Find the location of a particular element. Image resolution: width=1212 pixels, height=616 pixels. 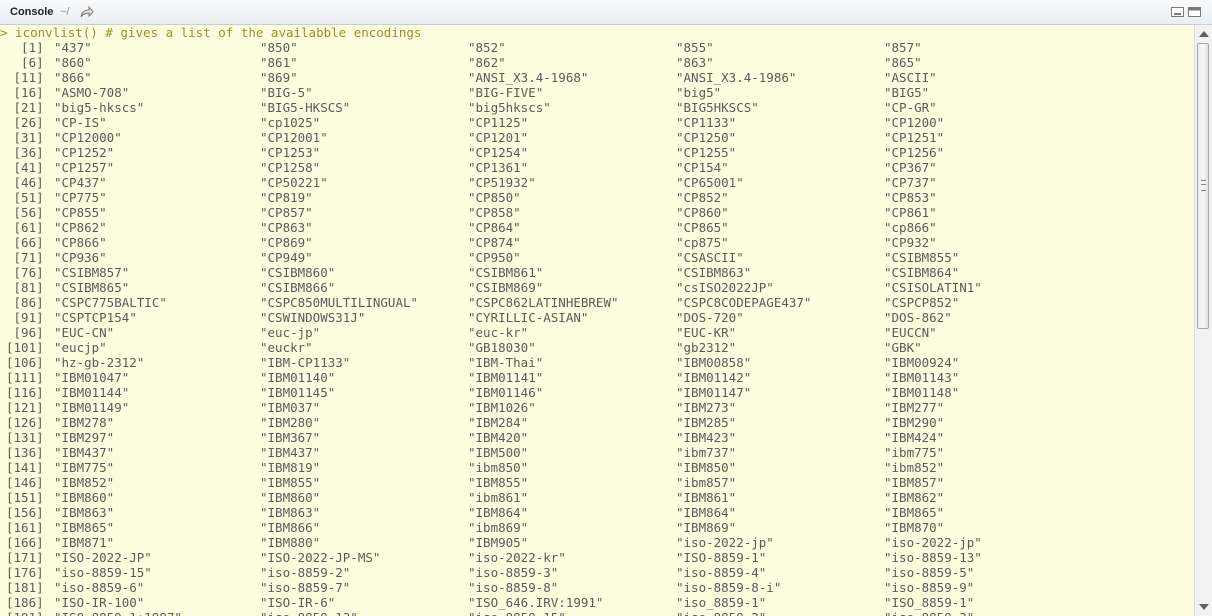

encoding-value: "iso-8859-5" is located at coordinates (929, 572).